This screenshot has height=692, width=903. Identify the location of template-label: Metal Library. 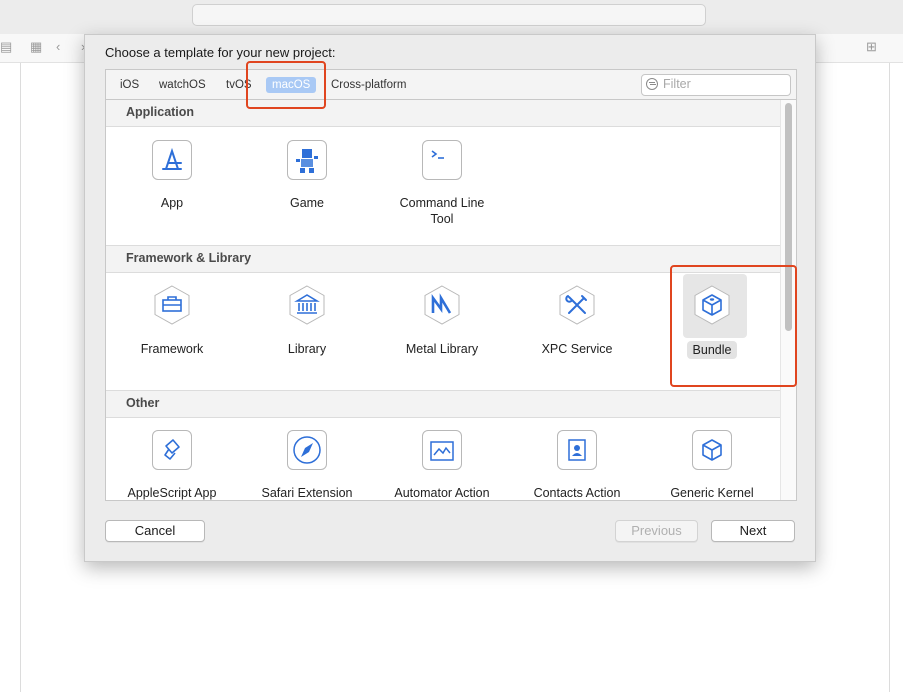
(442, 349).